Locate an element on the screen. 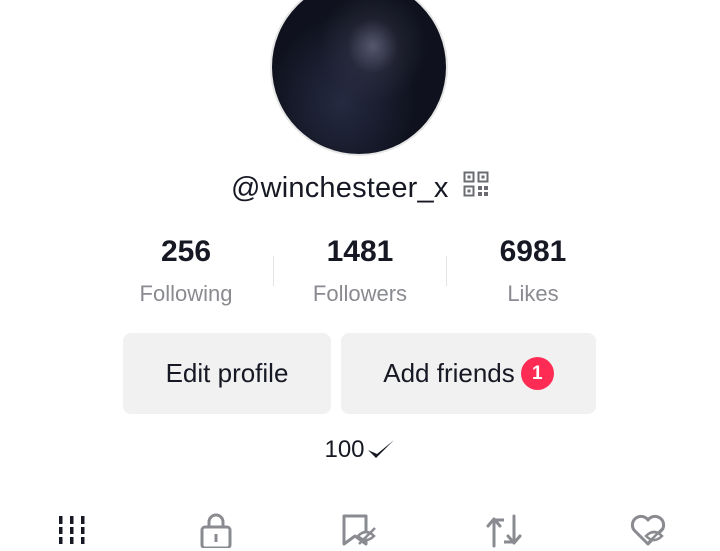 This screenshot has height=551, width=720. likes-label: Likes is located at coordinates (533, 293).